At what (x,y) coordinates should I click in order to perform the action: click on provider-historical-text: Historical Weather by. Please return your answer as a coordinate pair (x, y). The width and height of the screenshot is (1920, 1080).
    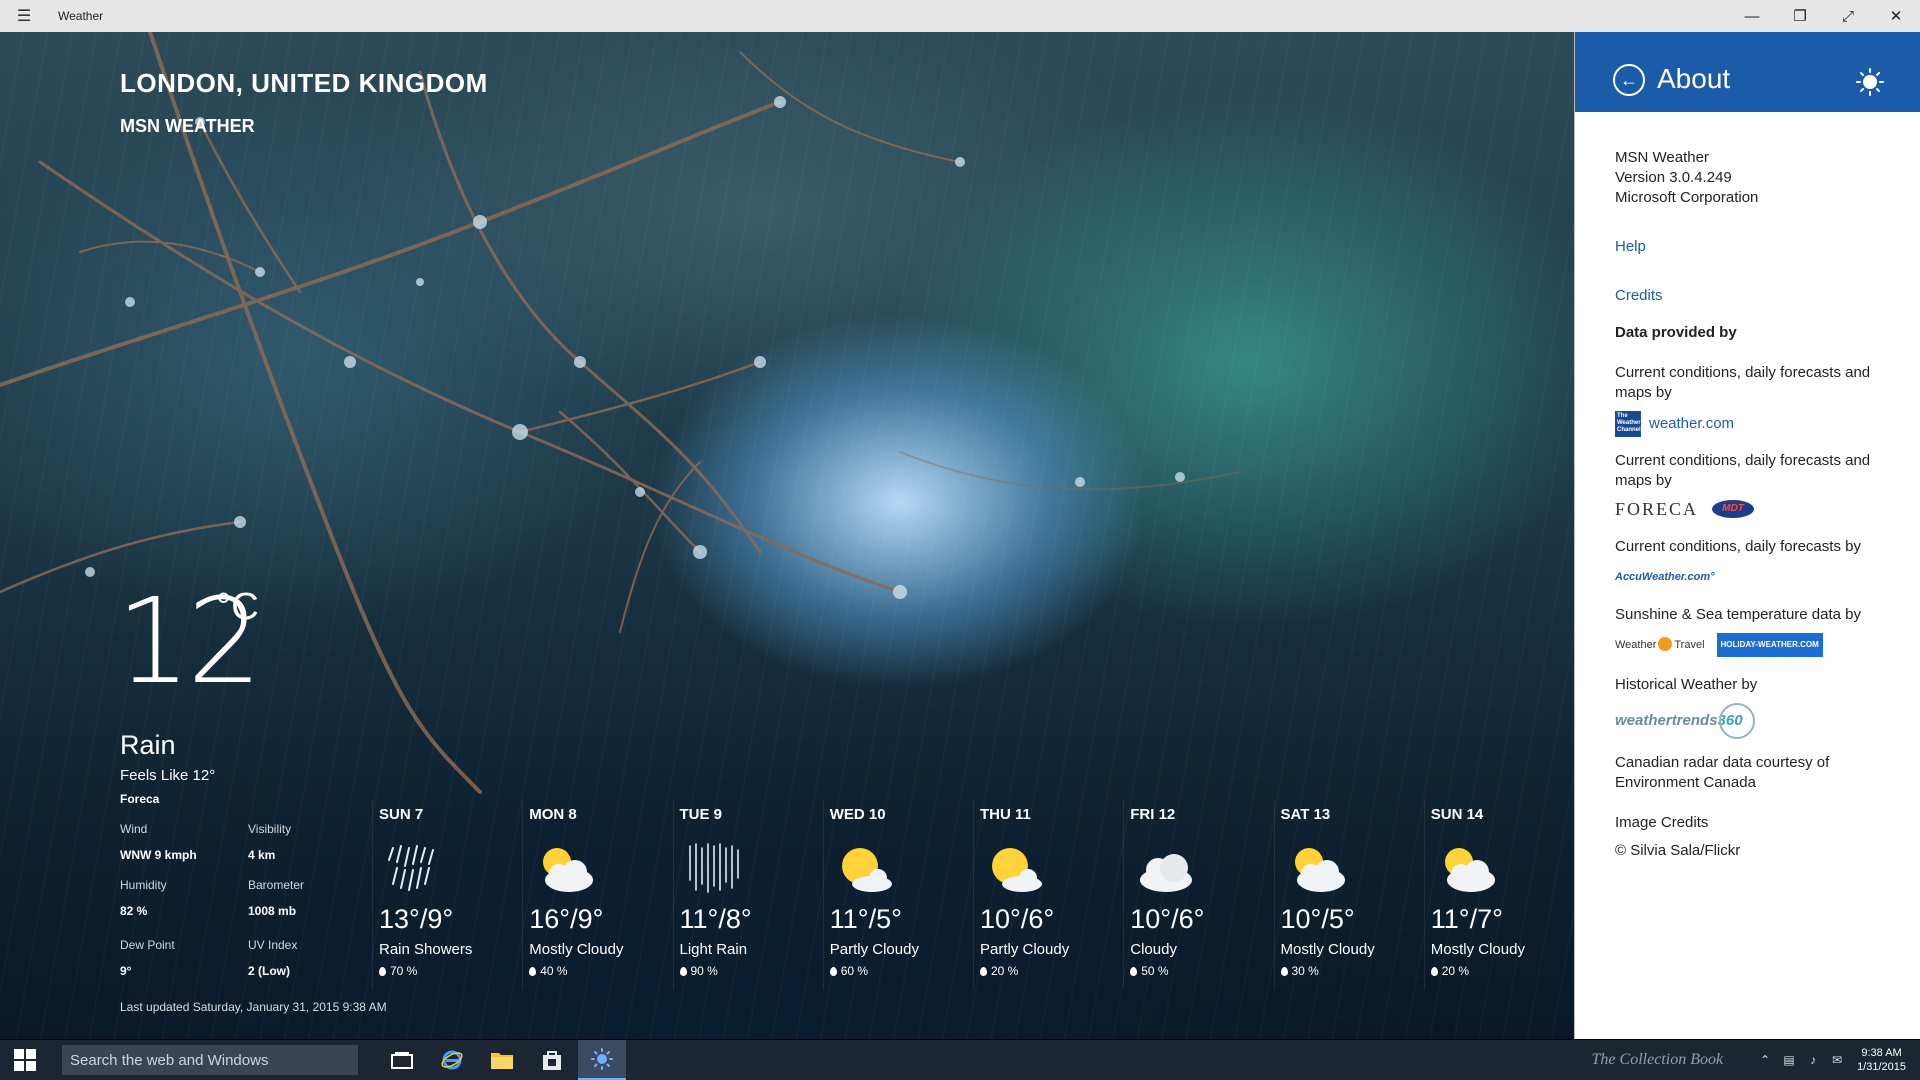
    Looking at the image, I should click on (1686, 684).